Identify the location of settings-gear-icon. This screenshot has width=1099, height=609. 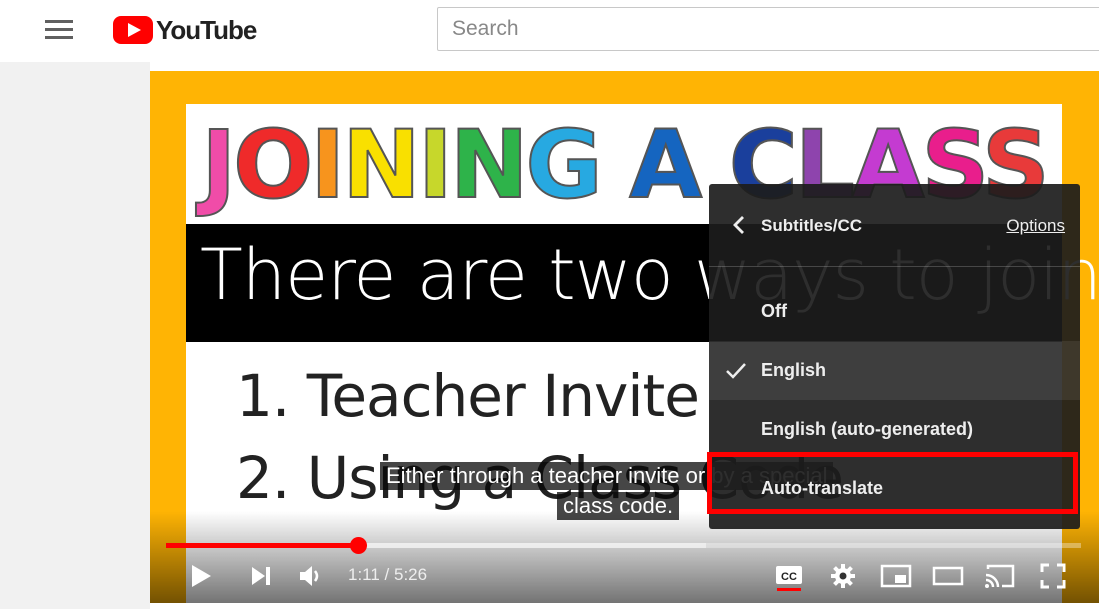
(843, 576).